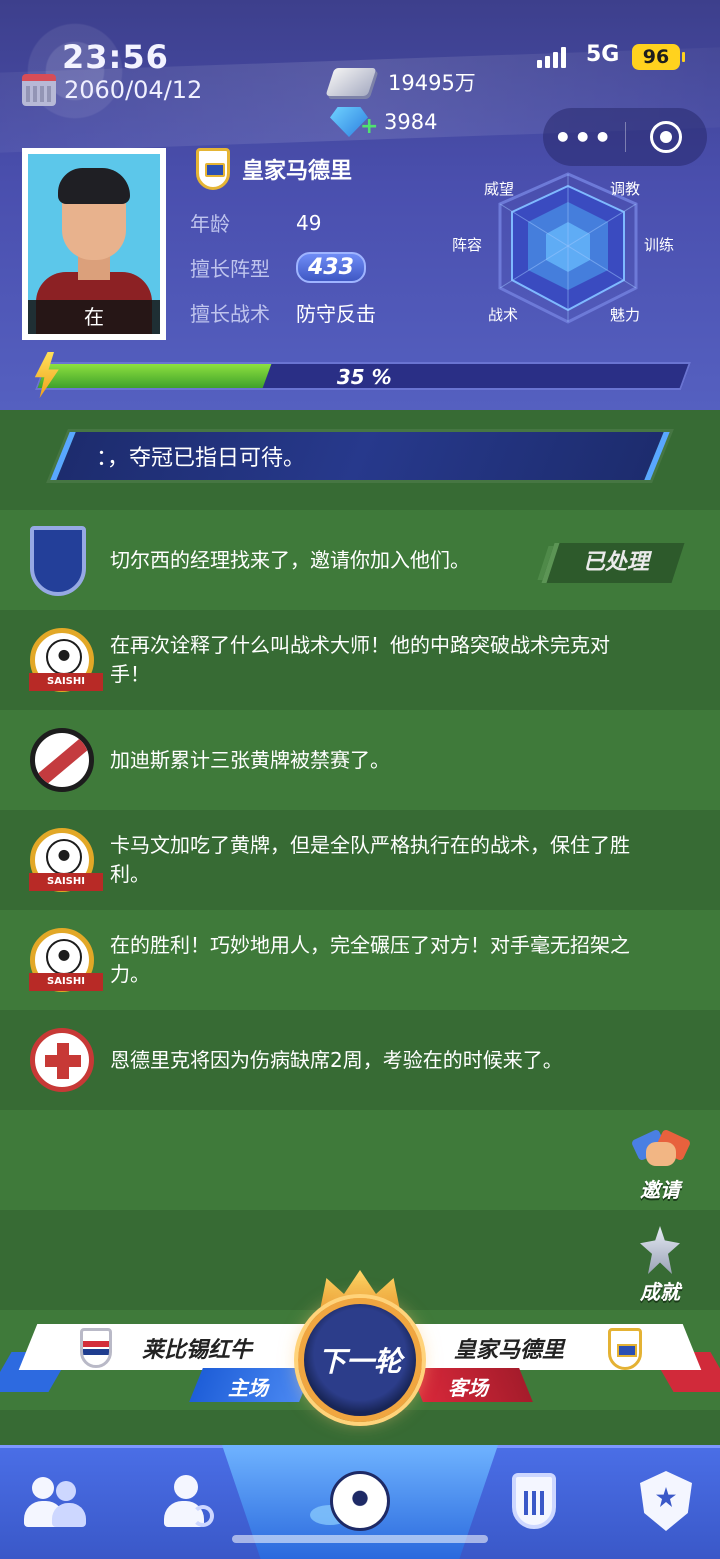  What do you see at coordinates (230, 314) in the screenshot?
I see `tactic-label: 擅长战术` at bounding box center [230, 314].